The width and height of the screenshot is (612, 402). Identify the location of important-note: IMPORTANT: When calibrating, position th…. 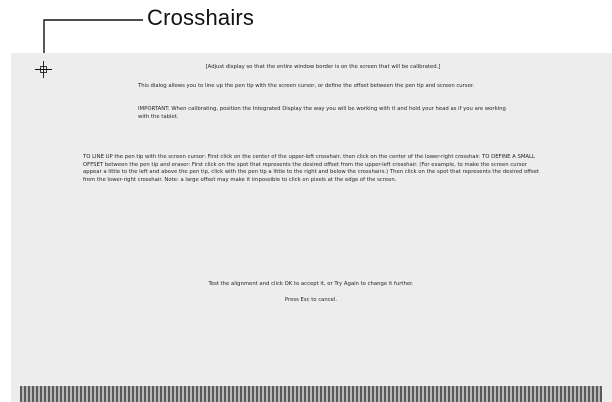
(322, 113).